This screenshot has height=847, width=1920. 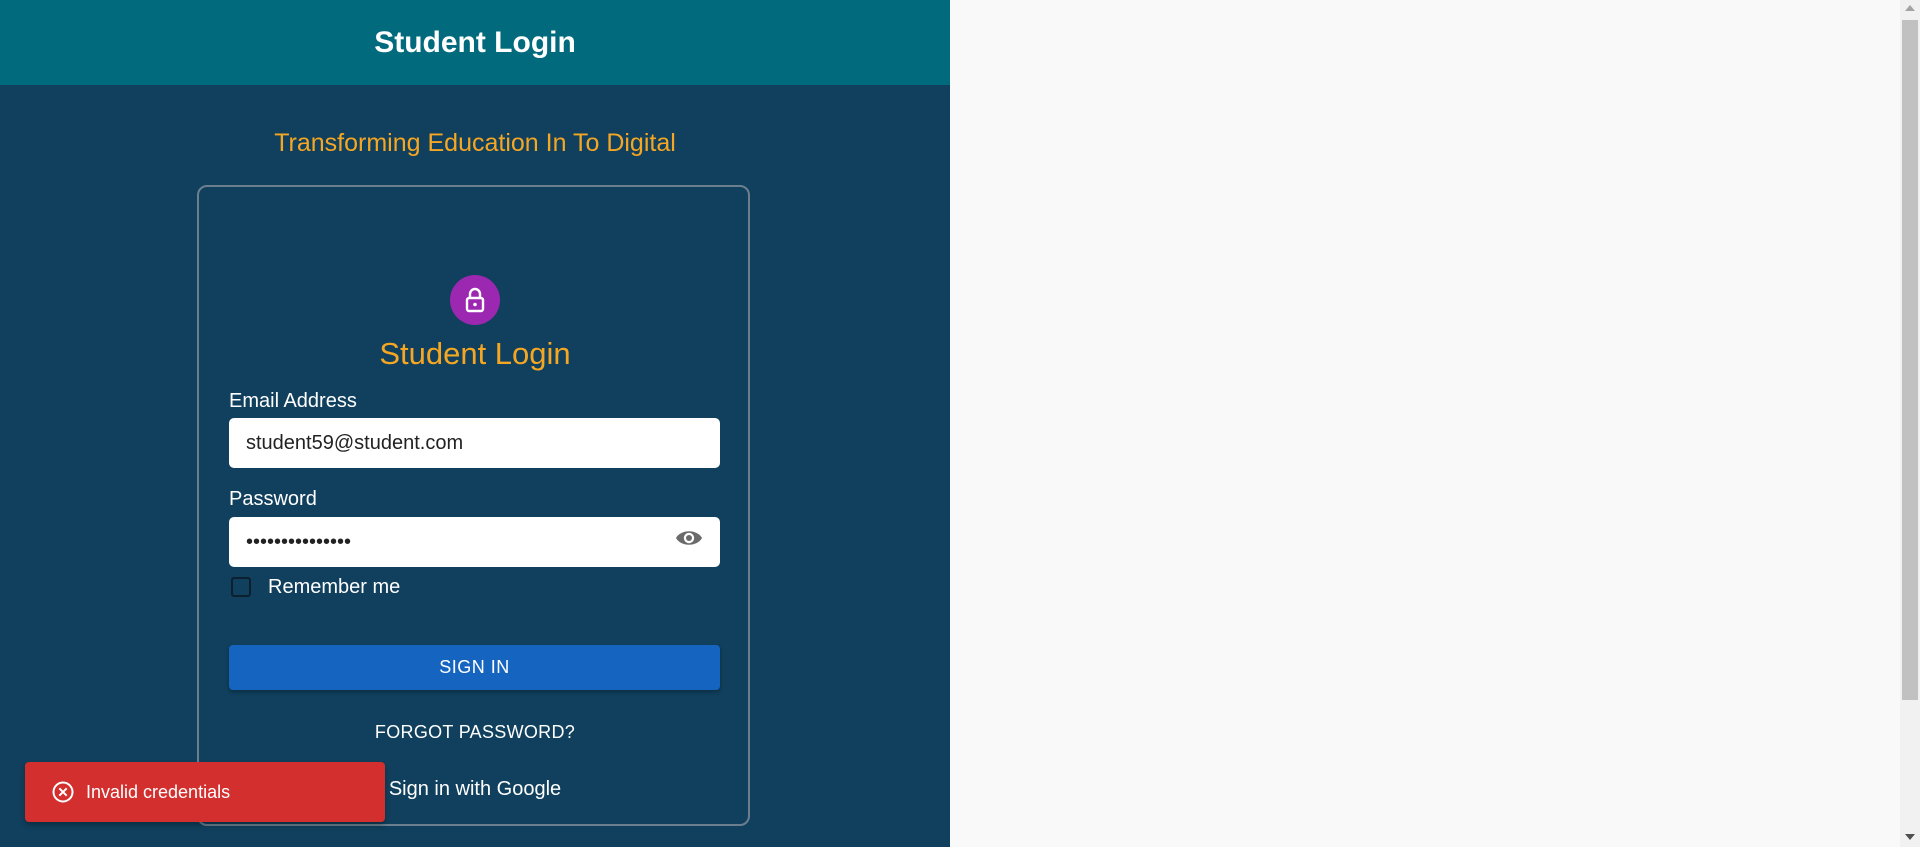 I want to click on password-field: •••••••••••••••, so click(x=474, y=542).